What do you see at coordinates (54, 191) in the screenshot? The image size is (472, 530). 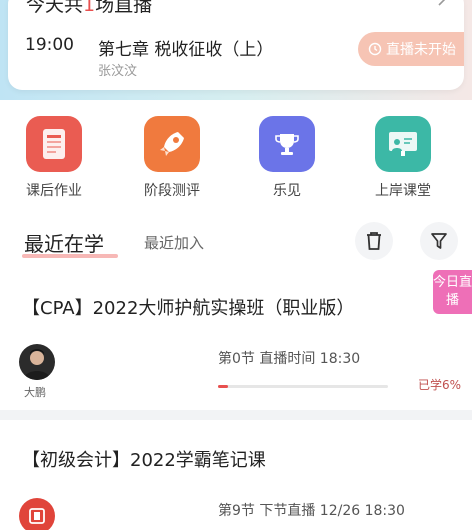 I see `shortcut-label: 课后作业` at bounding box center [54, 191].